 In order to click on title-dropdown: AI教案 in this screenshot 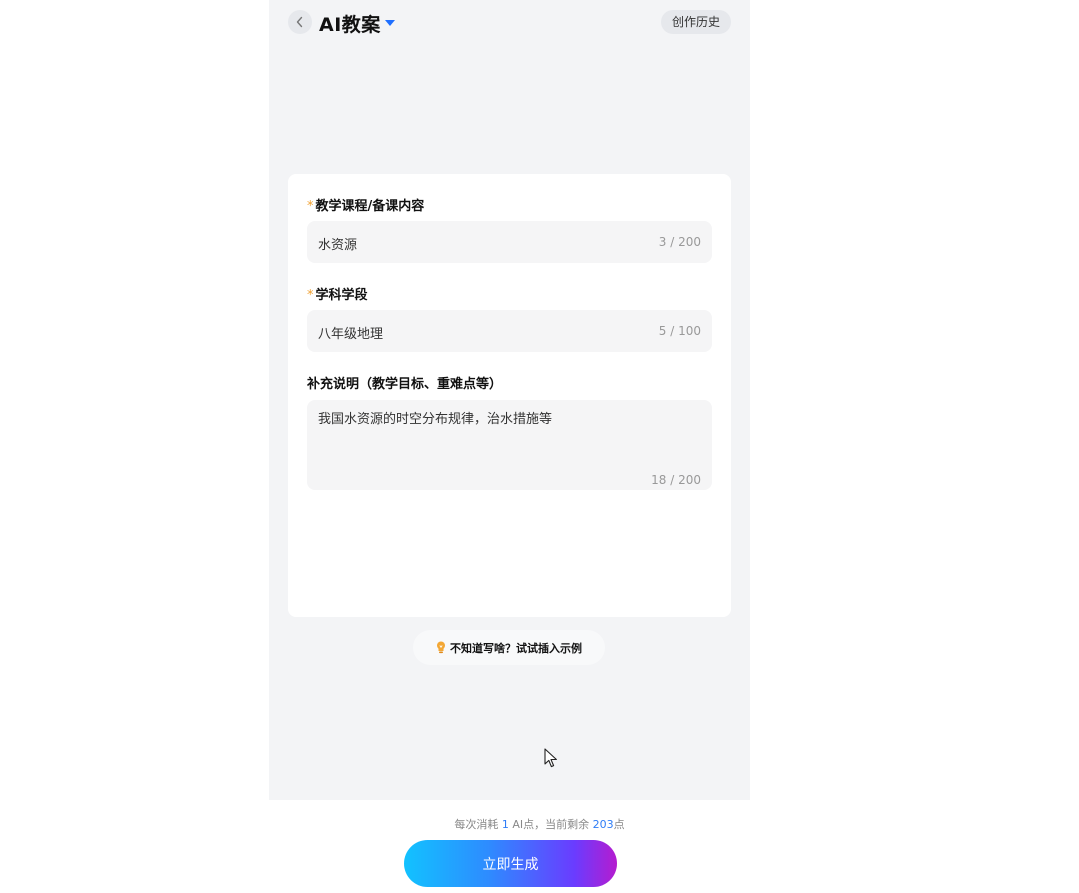, I will do `click(357, 23)`.